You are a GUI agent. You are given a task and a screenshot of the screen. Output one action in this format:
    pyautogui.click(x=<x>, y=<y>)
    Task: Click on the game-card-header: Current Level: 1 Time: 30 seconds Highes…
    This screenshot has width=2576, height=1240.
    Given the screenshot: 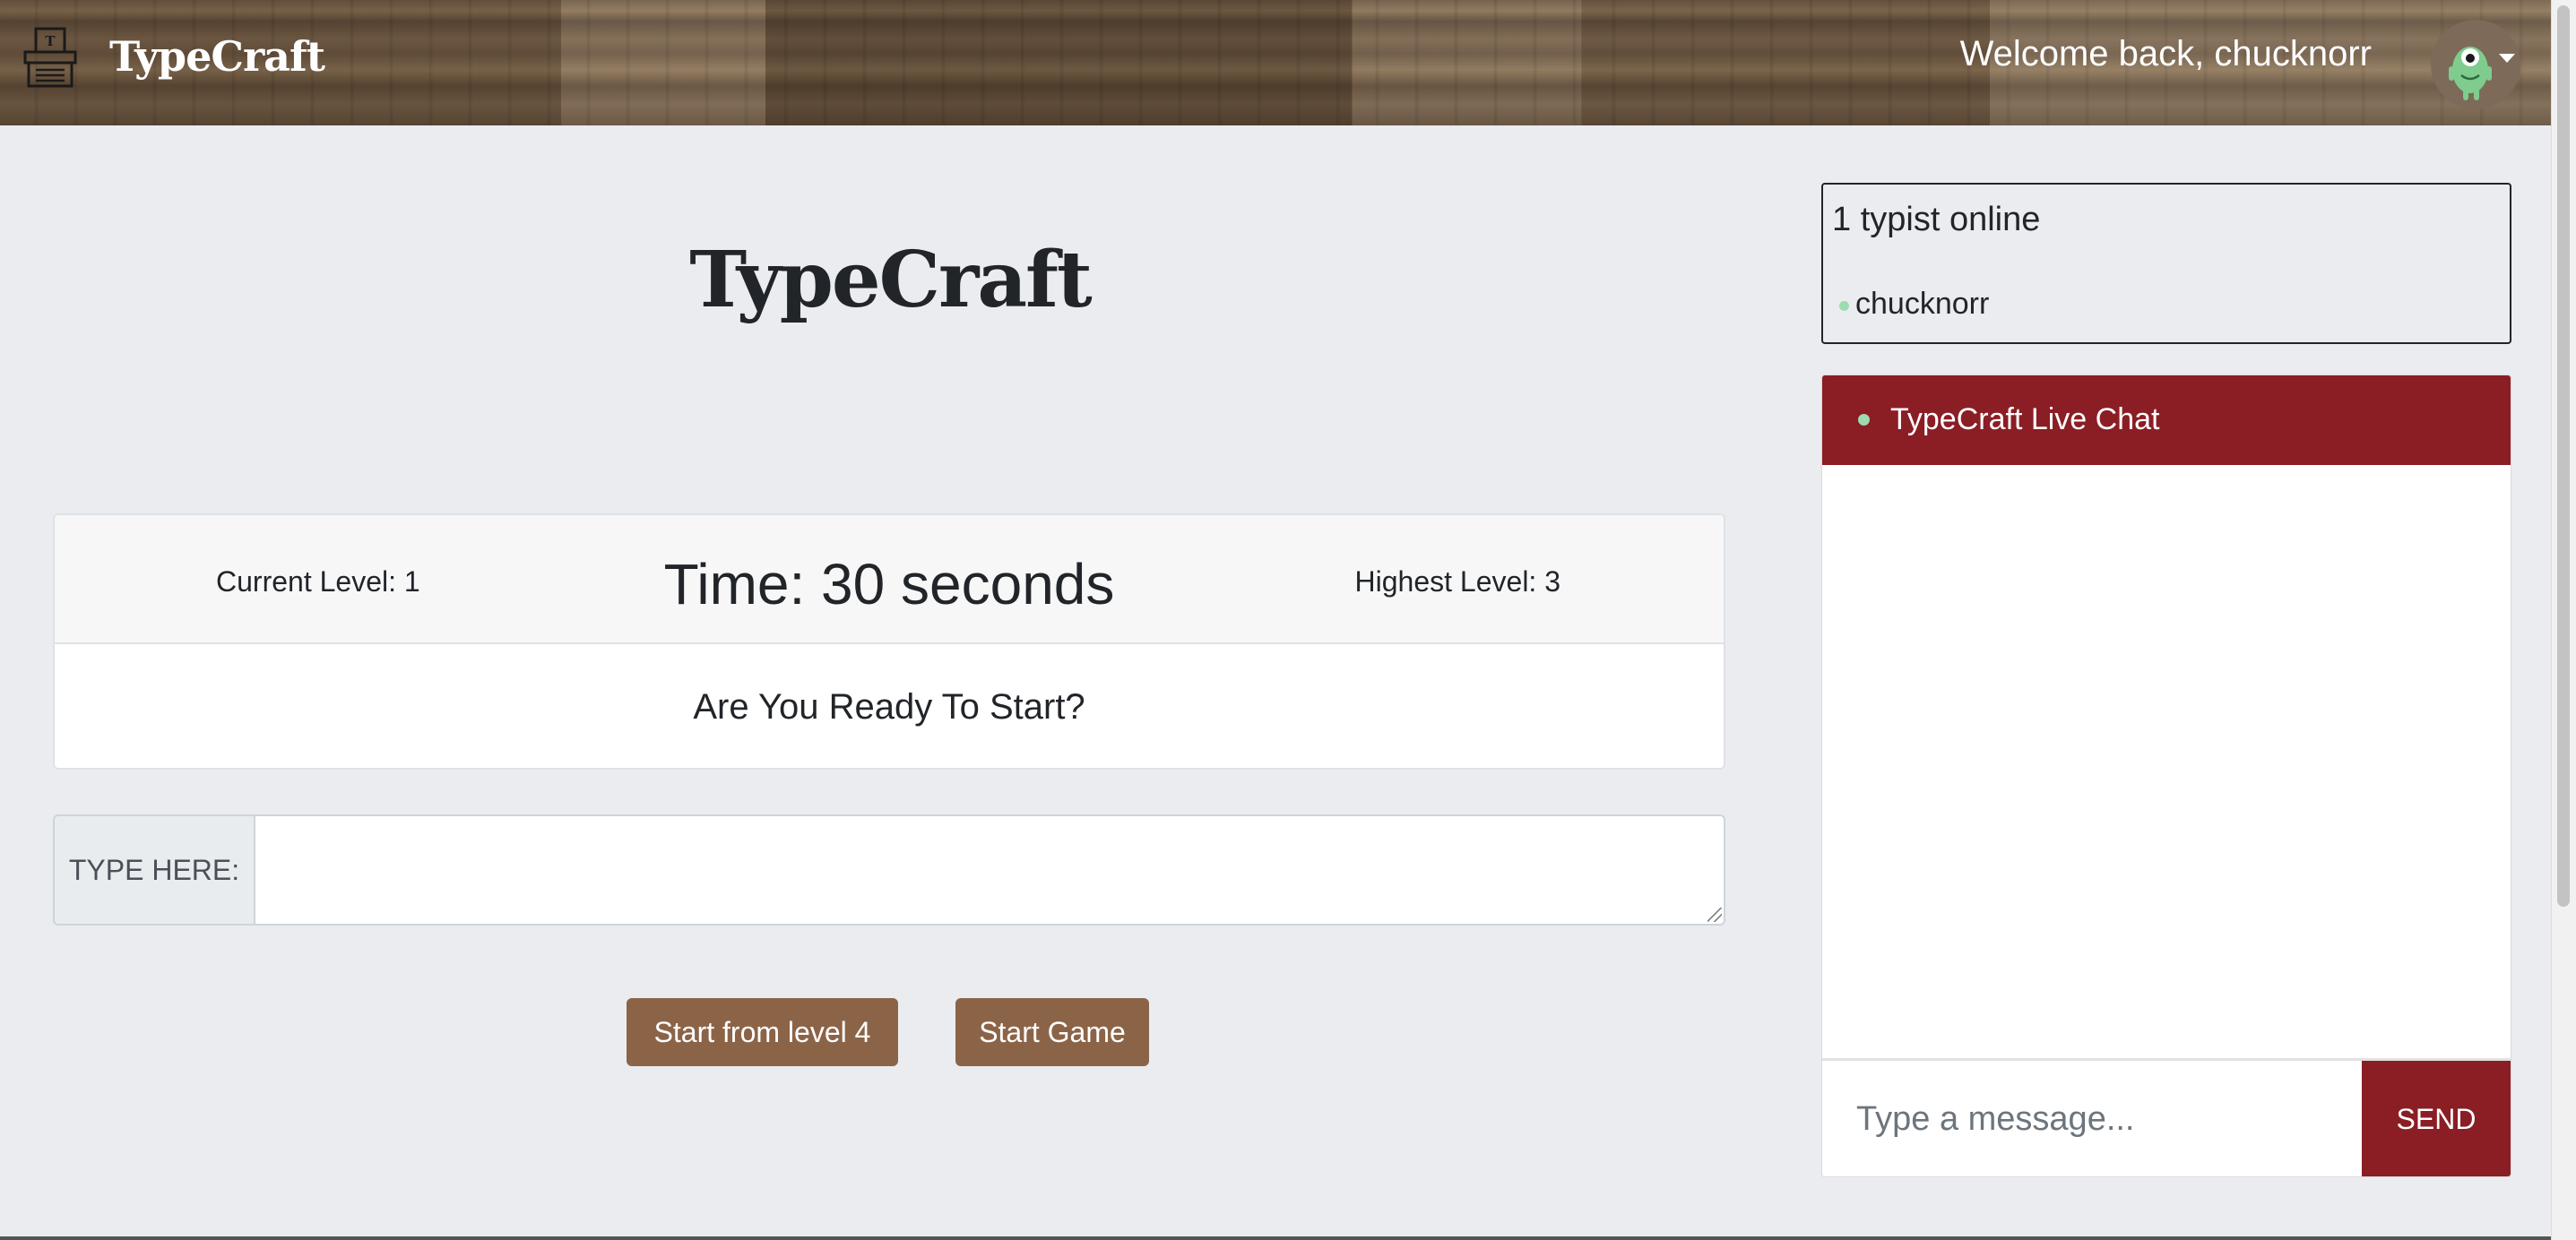 What is the action you would take?
    pyautogui.click(x=889, y=580)
    